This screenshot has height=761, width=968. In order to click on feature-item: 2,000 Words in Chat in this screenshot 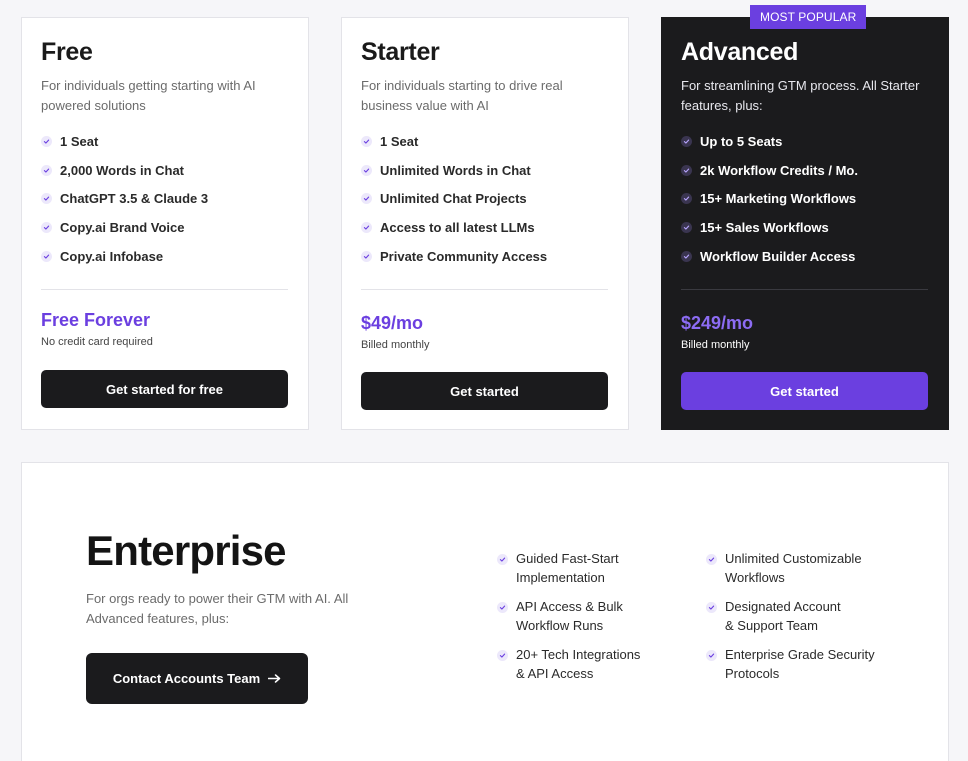, I will do `click(164, 170)`.